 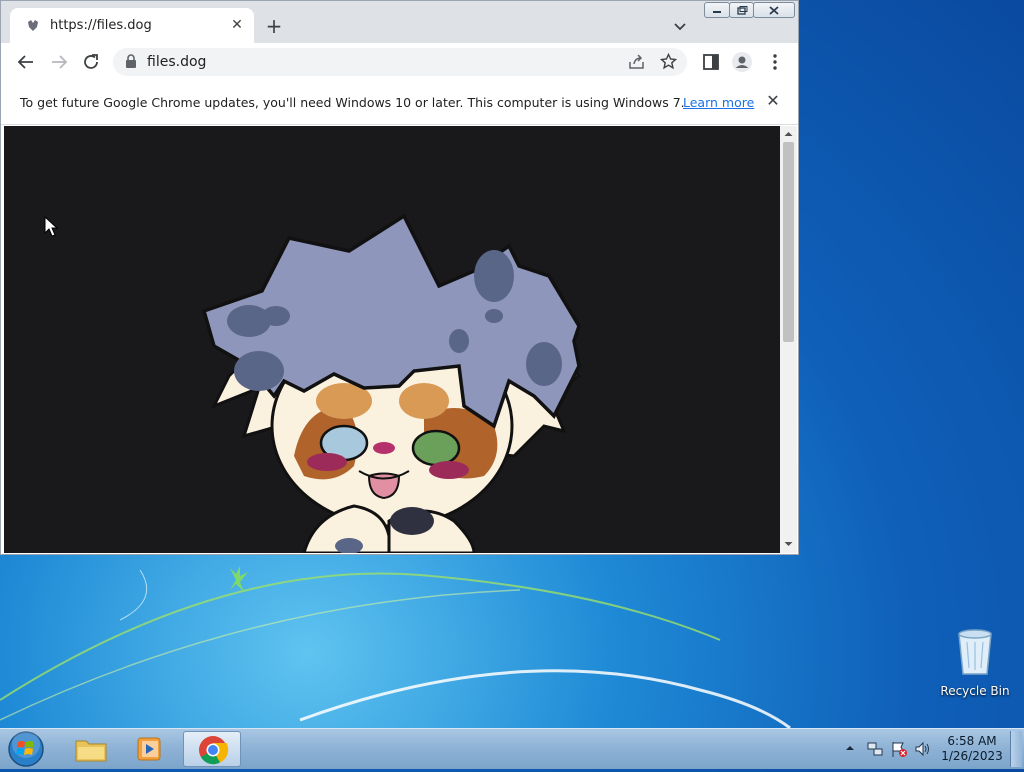 What do you see at coordinates (59, 62) in the screenshot?
I see `forward-arrow-icon` at bounding box center [59, 62].